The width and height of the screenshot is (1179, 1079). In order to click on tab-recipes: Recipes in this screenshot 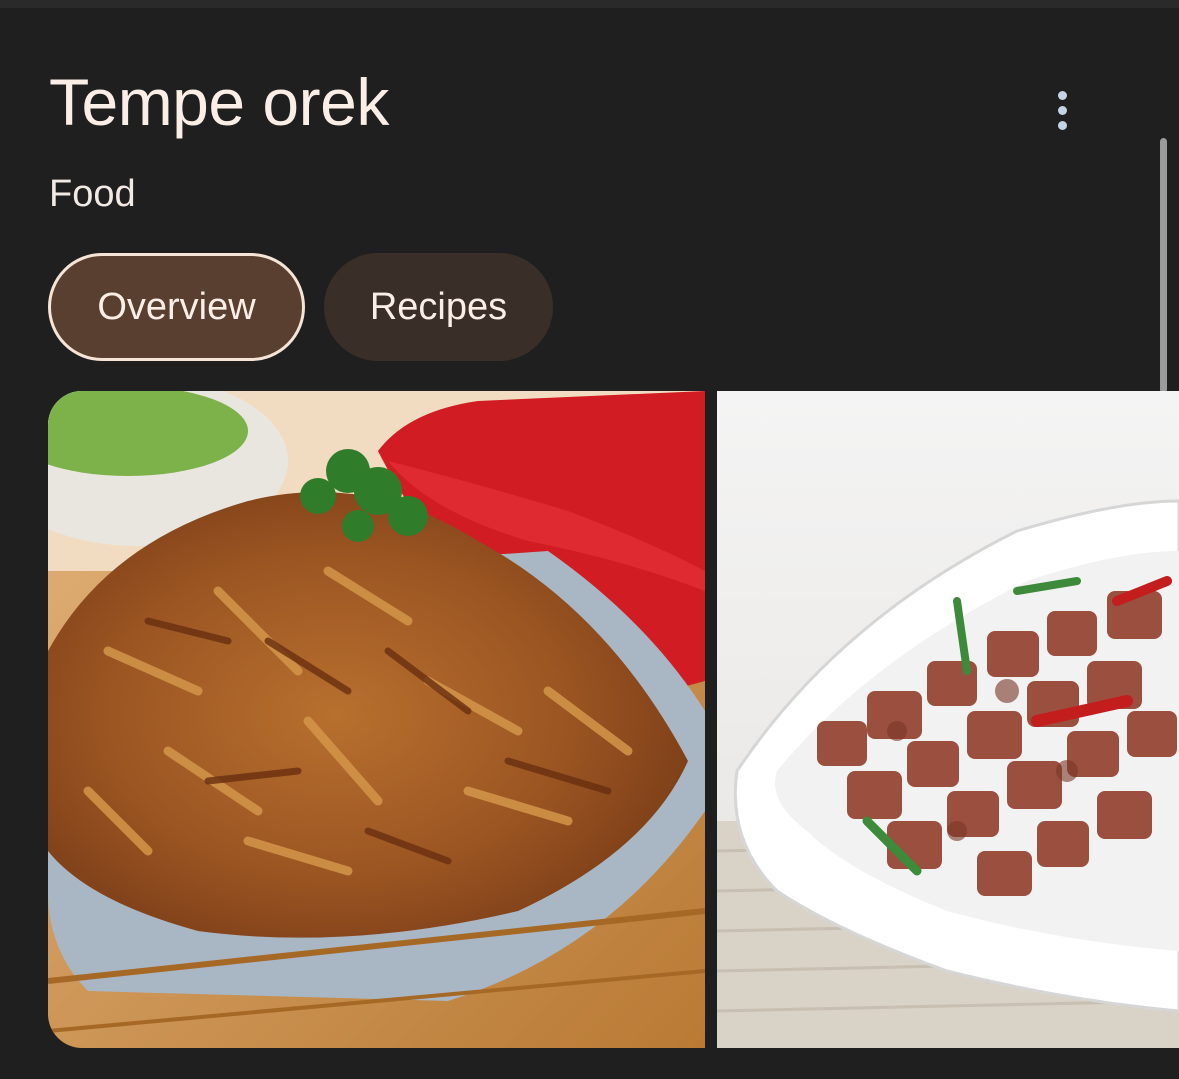, I will do `click(438, 307)`.